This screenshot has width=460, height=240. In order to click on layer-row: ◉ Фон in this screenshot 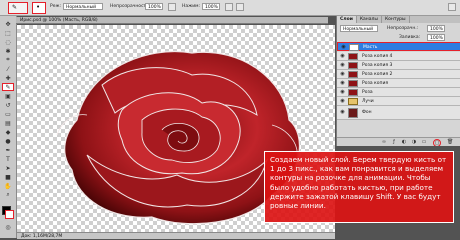, I will do `click(398, 113)`.